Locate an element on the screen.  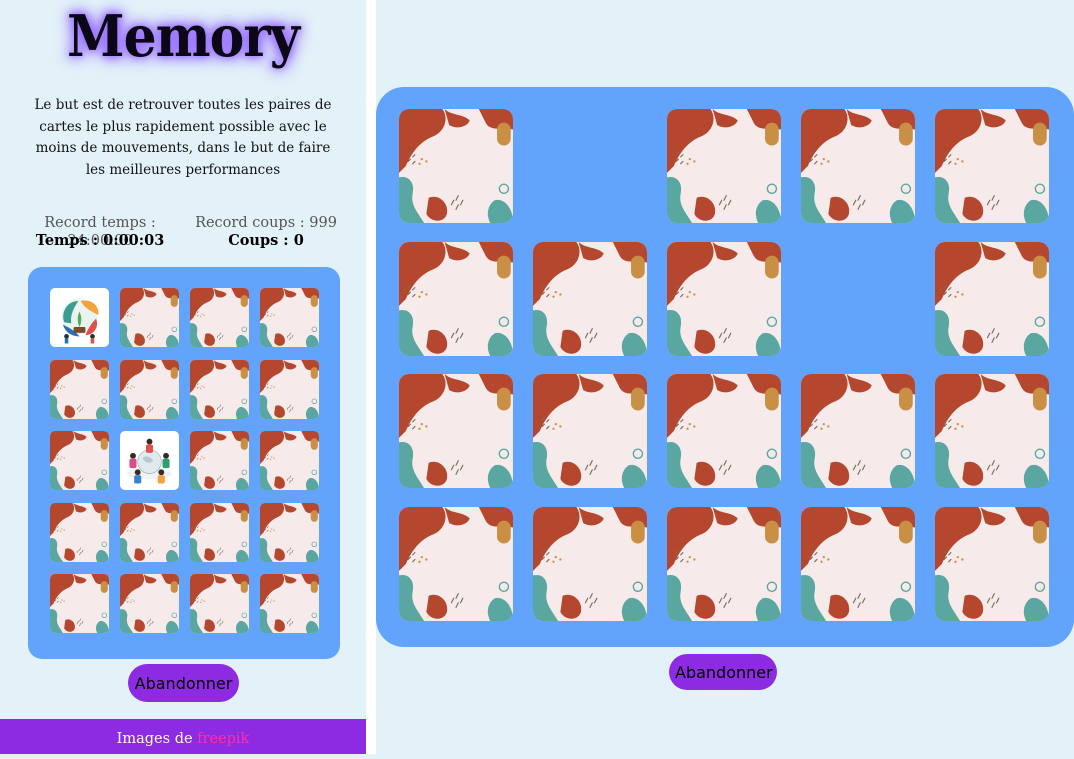
record-time: Record temps : 24:00:00 is located at coordinates (100, 232).